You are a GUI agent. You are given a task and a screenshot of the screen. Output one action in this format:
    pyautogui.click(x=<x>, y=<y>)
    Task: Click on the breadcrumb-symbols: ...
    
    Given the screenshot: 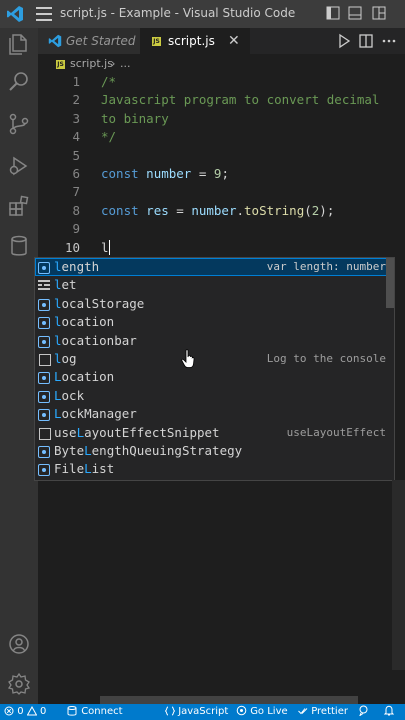 What is the action you would take?
    pyautogui.click(x=125, y=64)
    